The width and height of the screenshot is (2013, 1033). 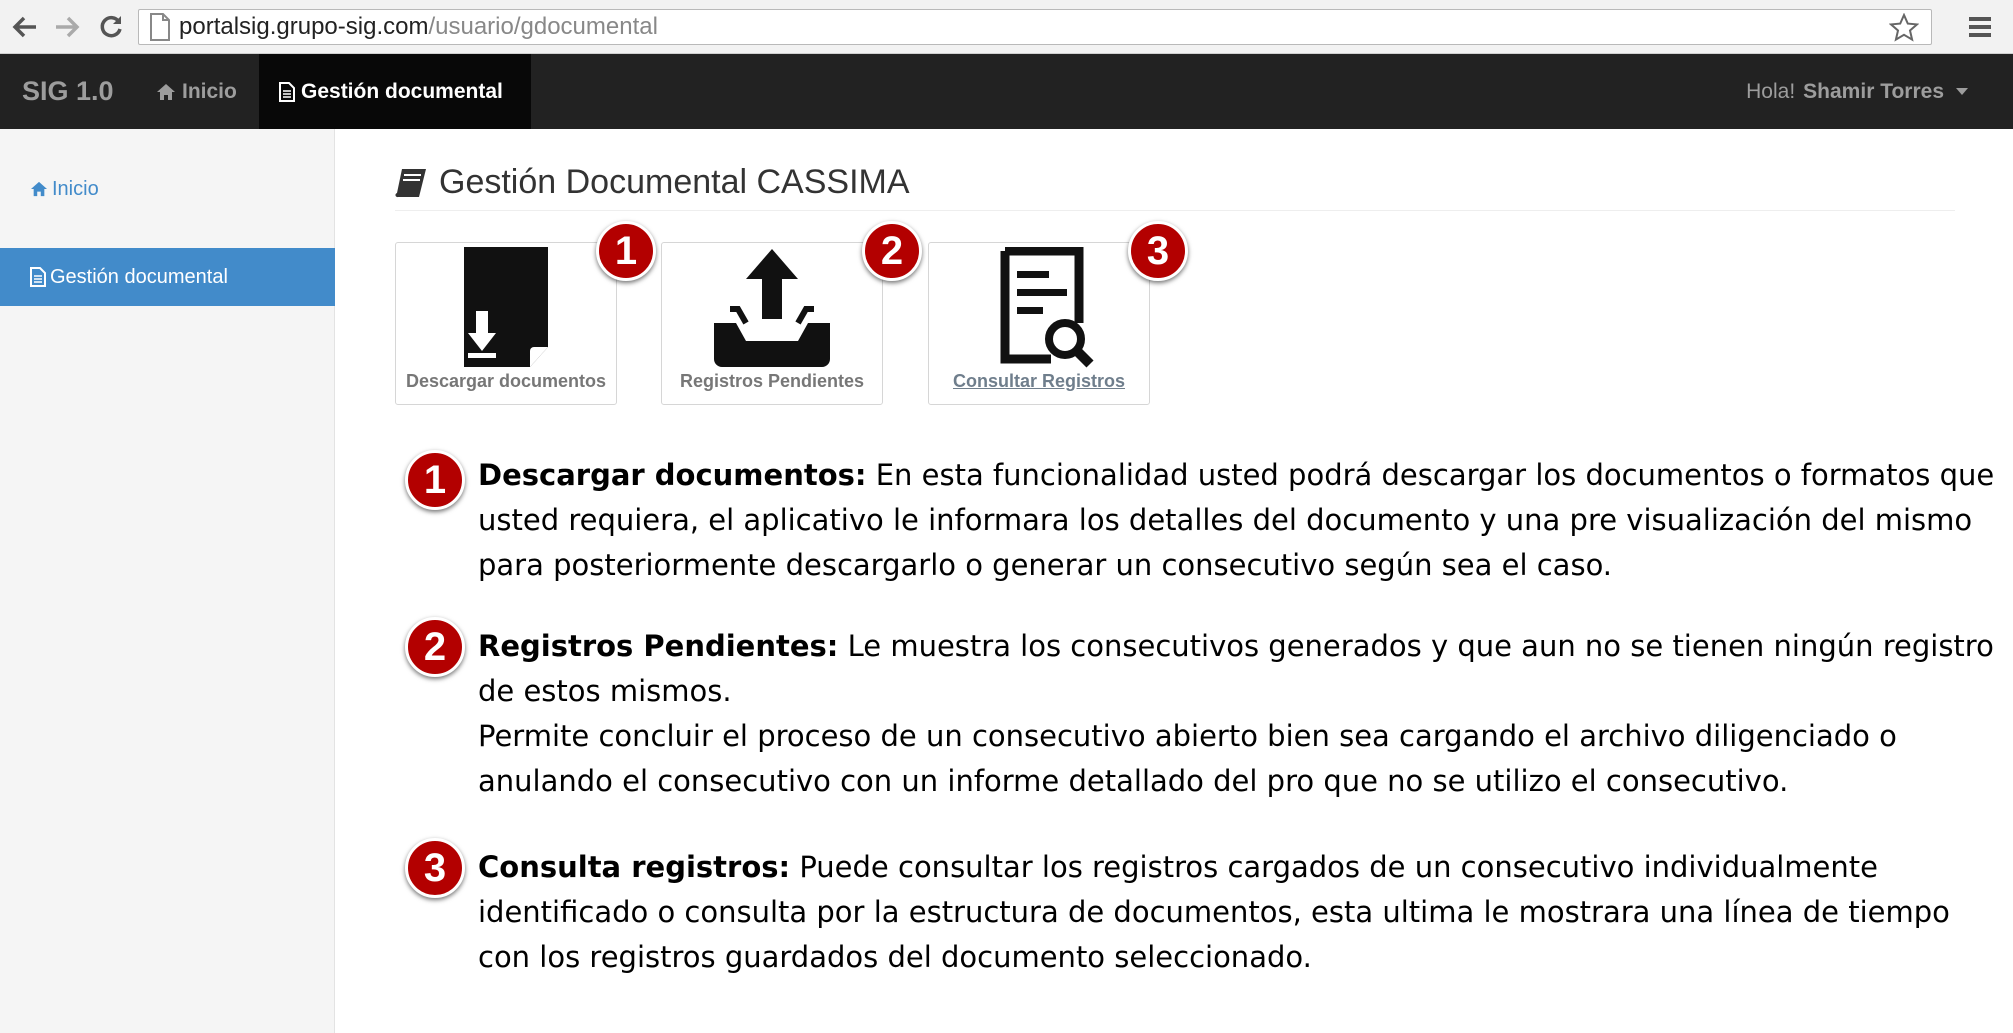 I want to click on sidebar: Inicio Gestión documental, so click(x=167, y=581).